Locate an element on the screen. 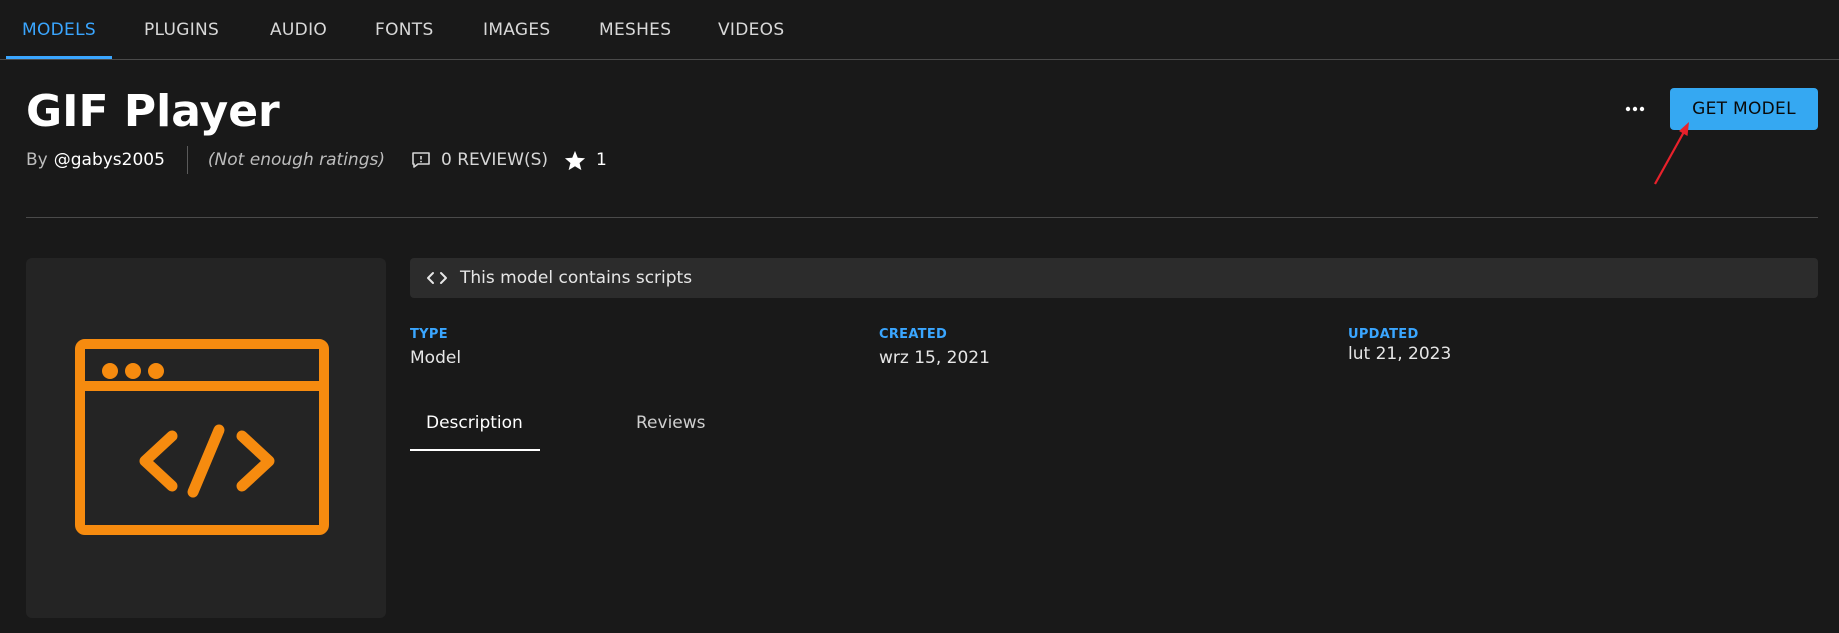 This screenshot has height=633, width=1839. nav-active-indicator is located at coordinates (59, 57).